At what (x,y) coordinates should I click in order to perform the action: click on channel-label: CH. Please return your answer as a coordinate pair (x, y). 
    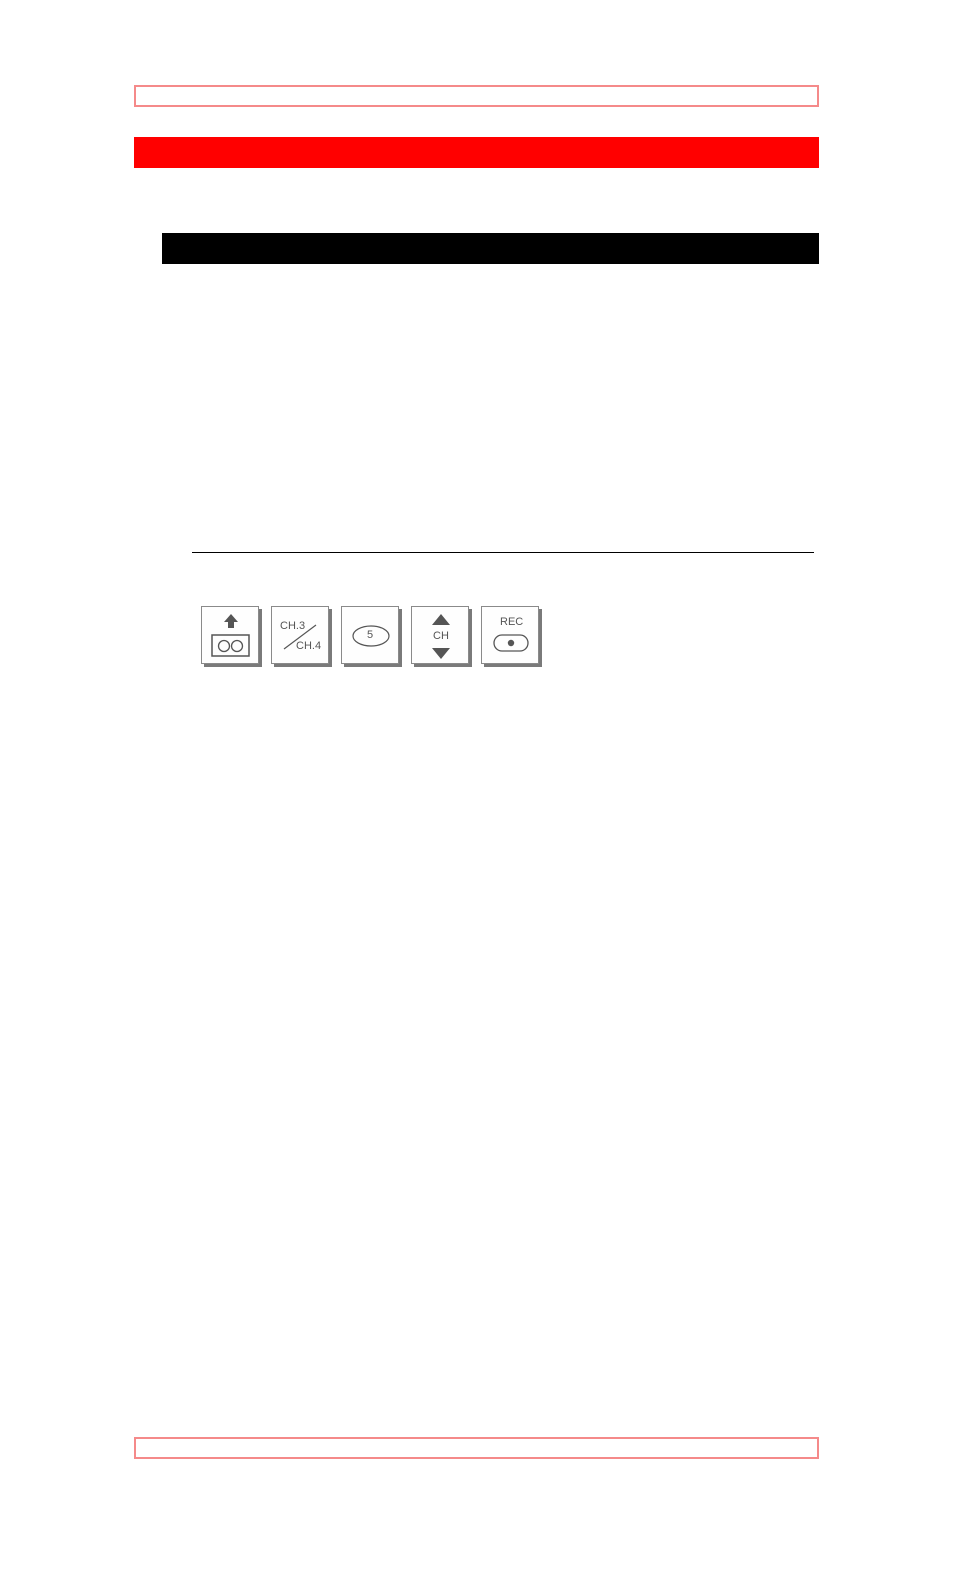
    Looking at the image, I should click on (441, 636).